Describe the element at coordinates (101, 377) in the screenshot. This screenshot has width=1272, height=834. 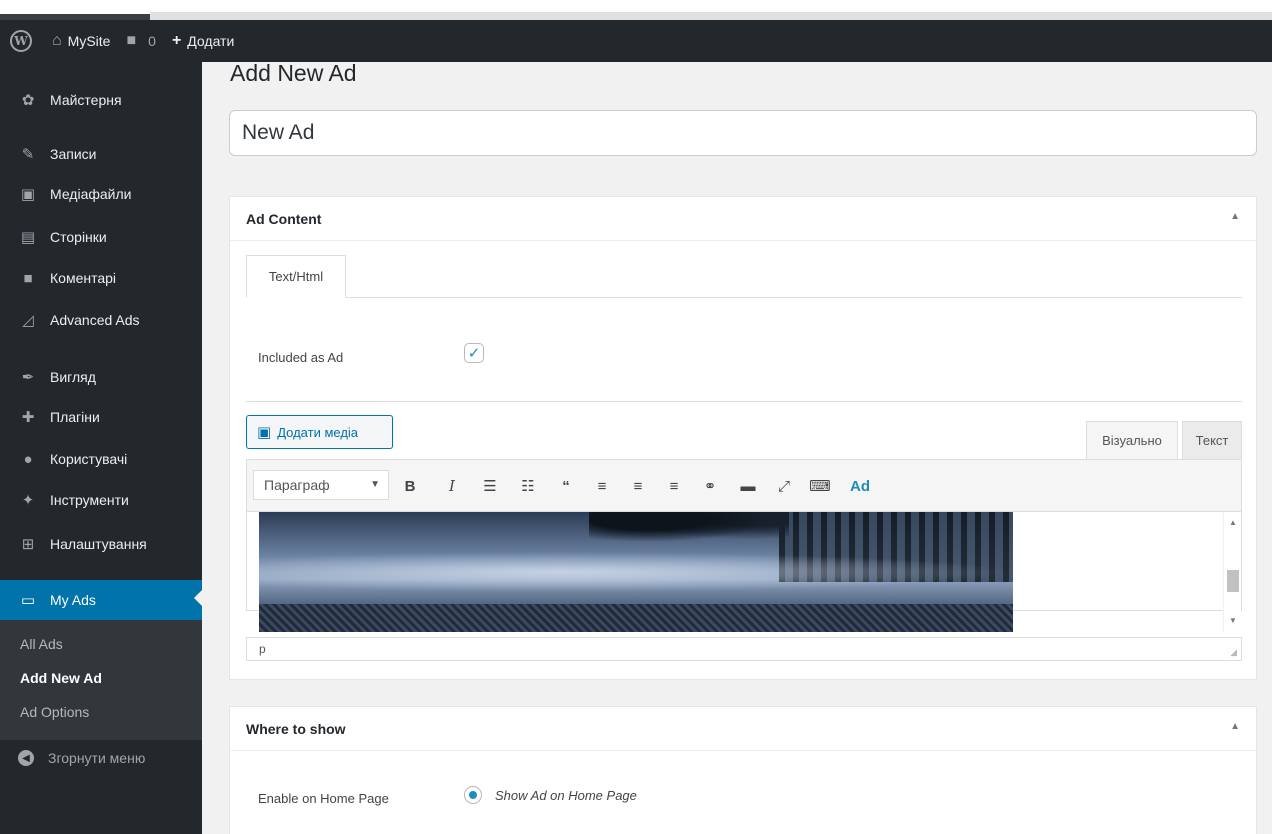
I see `sidebar-item-appearance: ✒ Вигляд` at that location.